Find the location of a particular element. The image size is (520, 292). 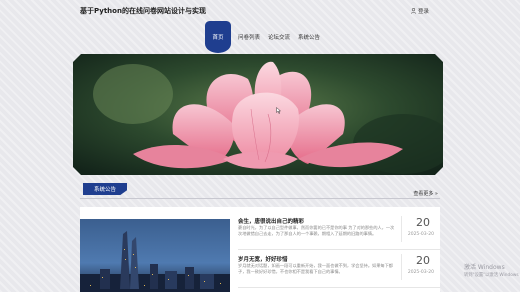

site-header: 基于Python的在线问卷网站设计与实现 登录 is located at coordinates (260, 11).